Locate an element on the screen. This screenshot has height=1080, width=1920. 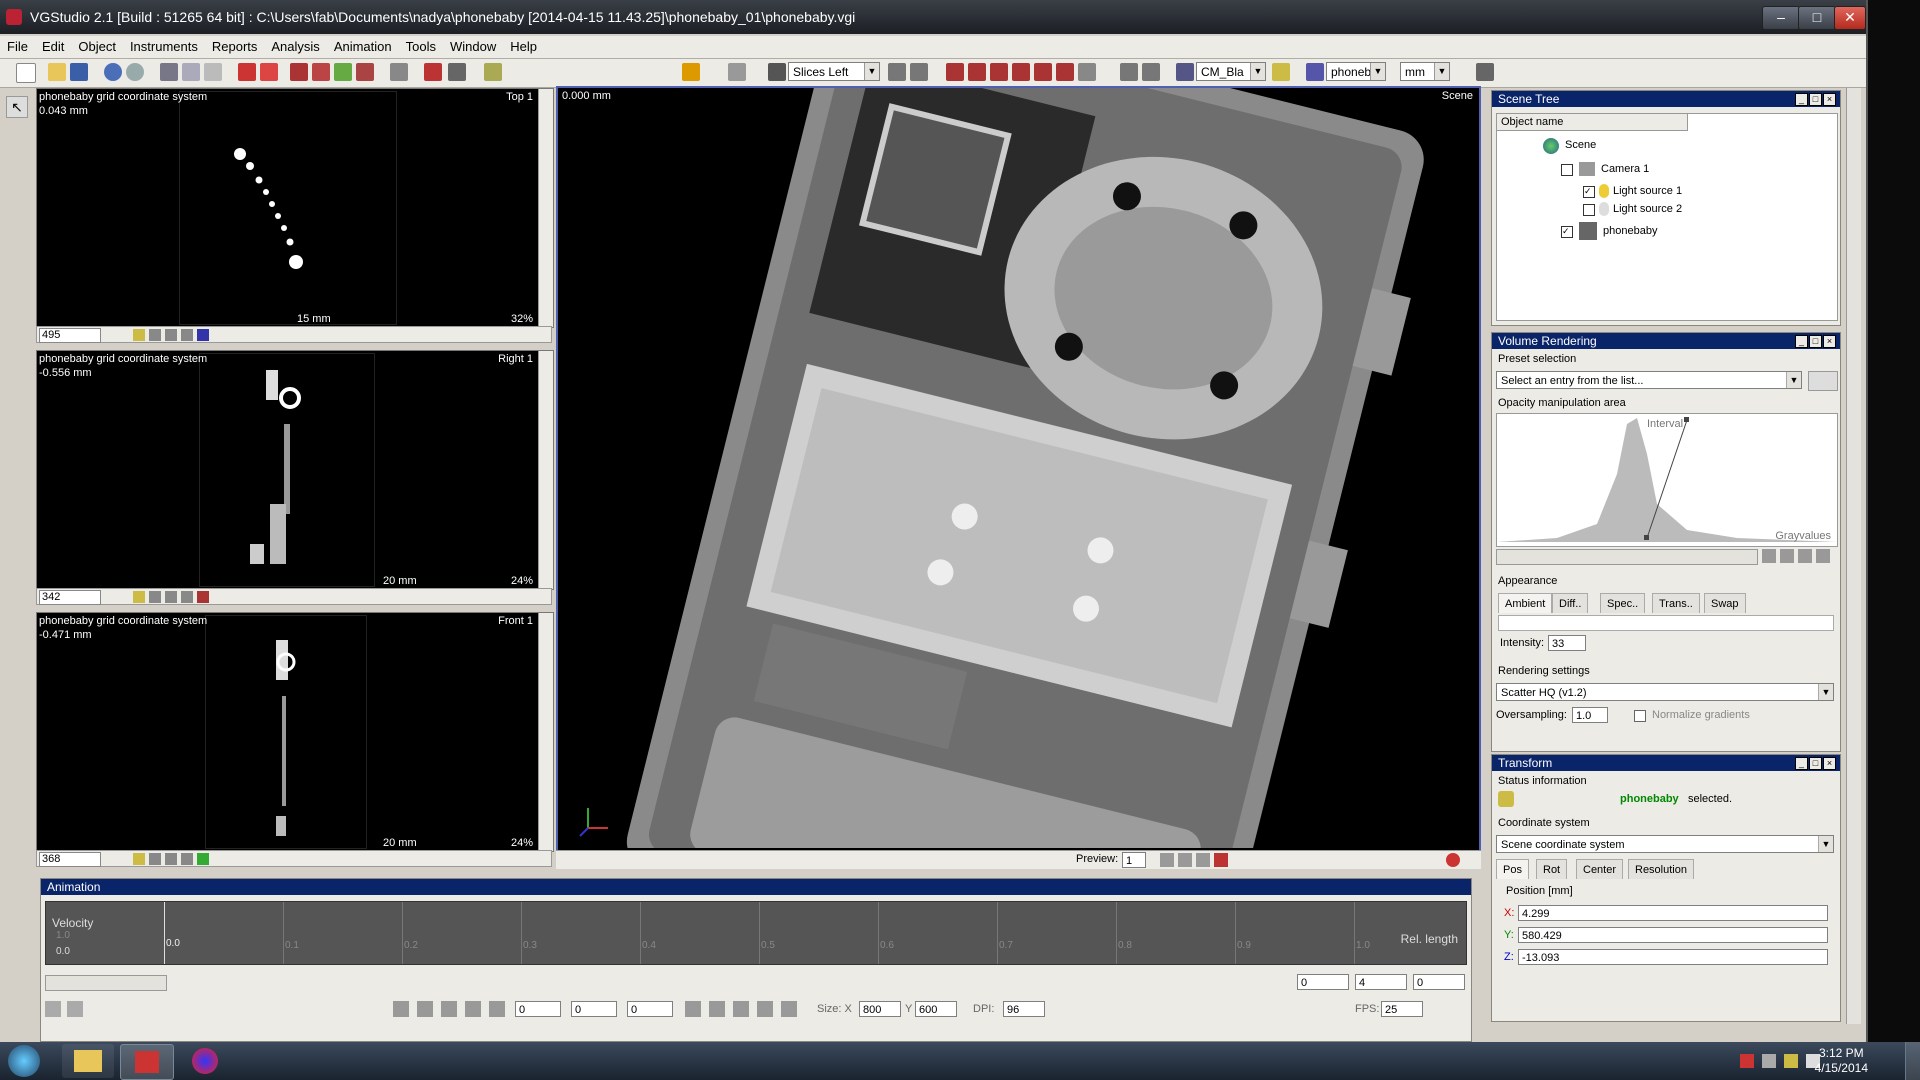
slice-top-axis-icon is located at coordinates (203, 335).